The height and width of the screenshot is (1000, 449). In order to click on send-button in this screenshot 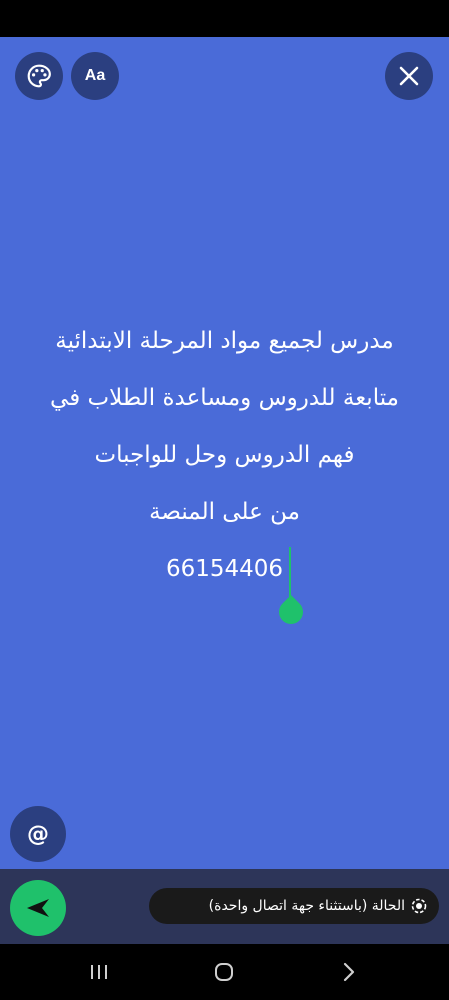, I will do `click(38, 908)`.